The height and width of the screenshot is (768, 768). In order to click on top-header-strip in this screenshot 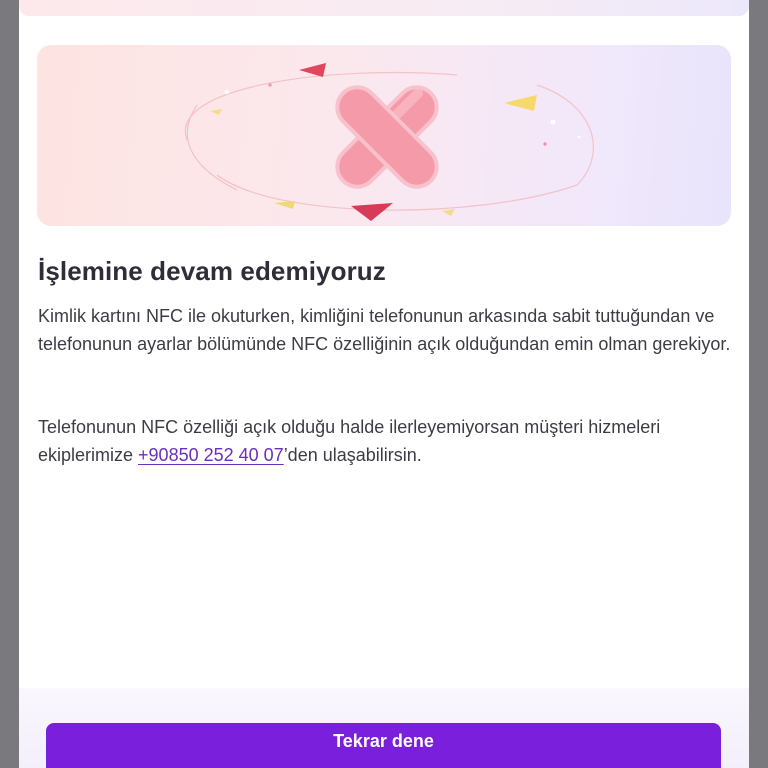, I will do `click(384, 8)`.